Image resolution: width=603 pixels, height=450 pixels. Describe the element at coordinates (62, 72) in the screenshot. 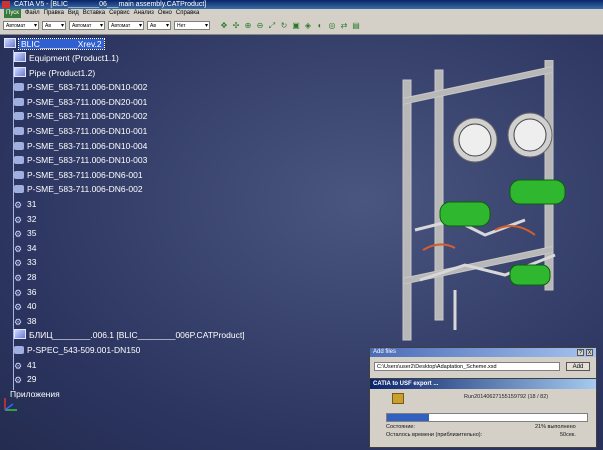

I see `tree-node-label: Pipe (Product1.2)` at that location.